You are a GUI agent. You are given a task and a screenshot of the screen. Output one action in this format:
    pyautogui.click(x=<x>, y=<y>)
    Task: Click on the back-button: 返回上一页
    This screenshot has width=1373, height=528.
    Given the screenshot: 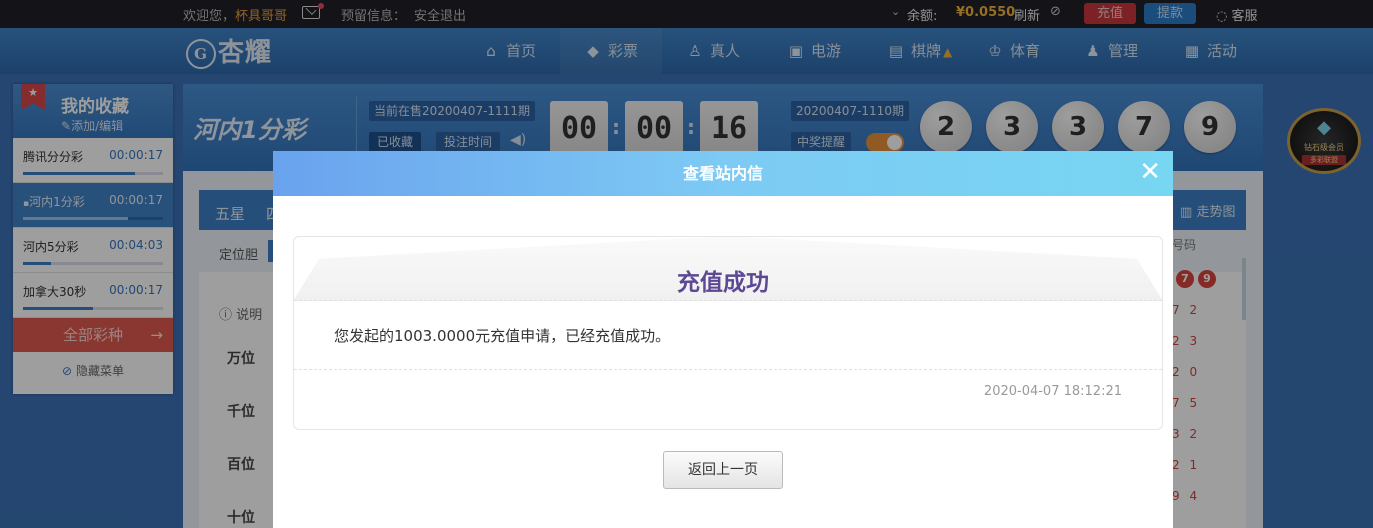 What is the action you would take?
    pyautogui.click(x=723, y=470)
    